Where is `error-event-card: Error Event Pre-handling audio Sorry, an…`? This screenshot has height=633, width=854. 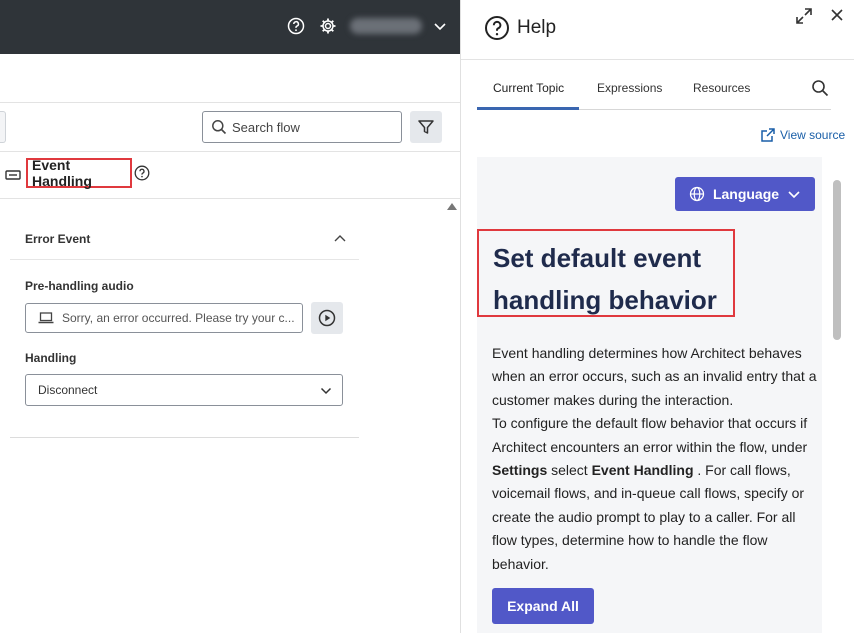 error-event-card: Error Event Pre-handling audio Sorry, an… is located at coordinates (184, 329).